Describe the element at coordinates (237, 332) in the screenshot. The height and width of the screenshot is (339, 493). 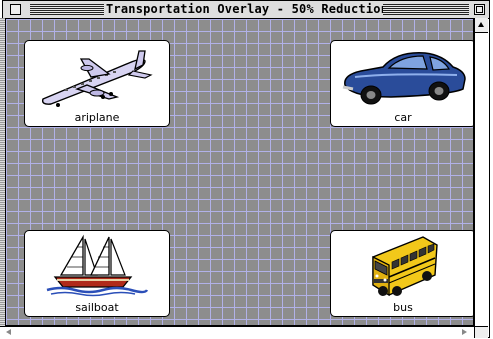
I see `horizontal-scrollbar` at that location.